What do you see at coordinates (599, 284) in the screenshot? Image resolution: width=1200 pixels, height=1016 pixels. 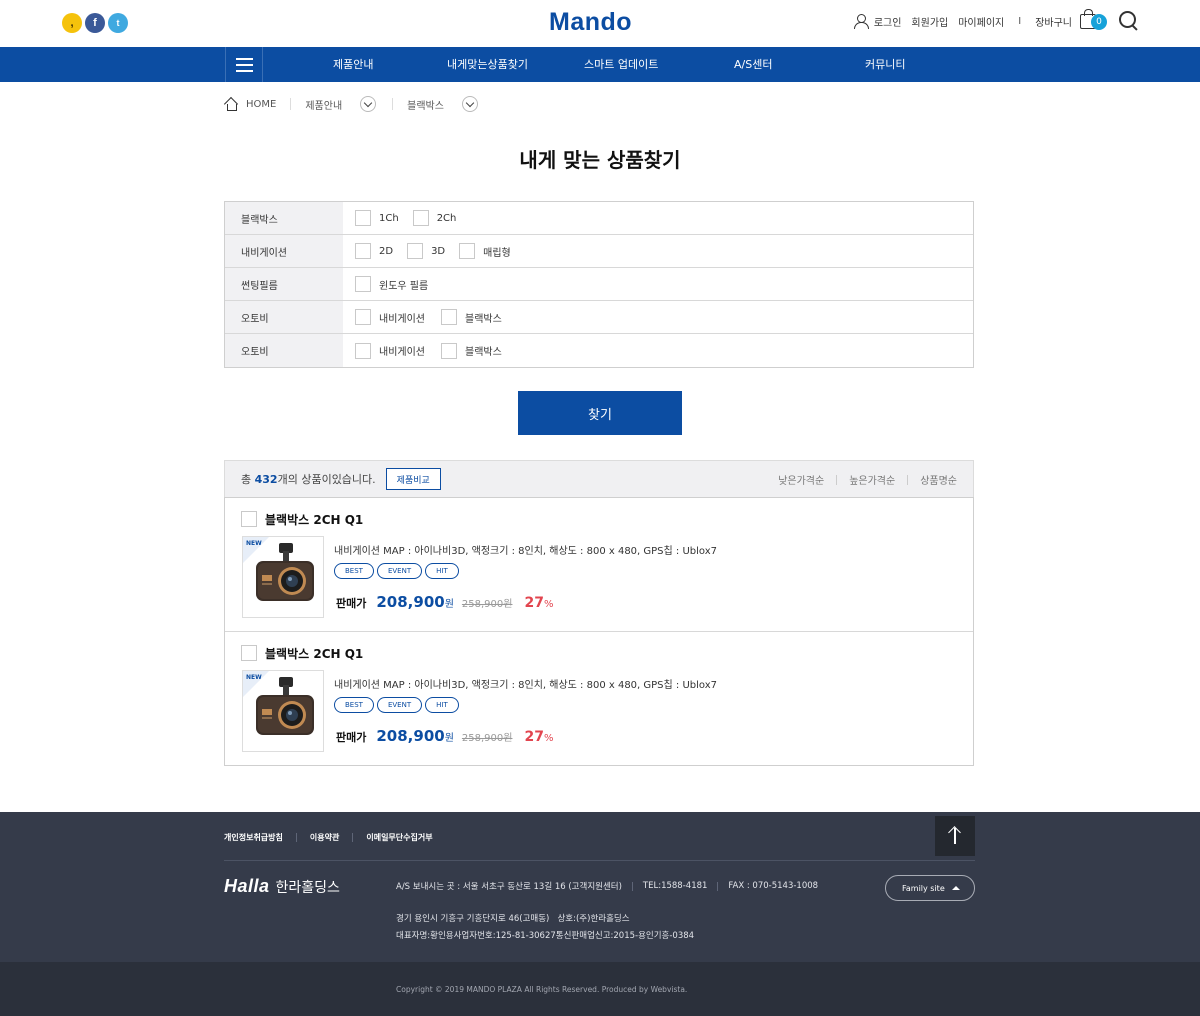 I see `filter-row-tinting-film: 썬팅필름 윈도우 필름` at bounding box center [599, 284].